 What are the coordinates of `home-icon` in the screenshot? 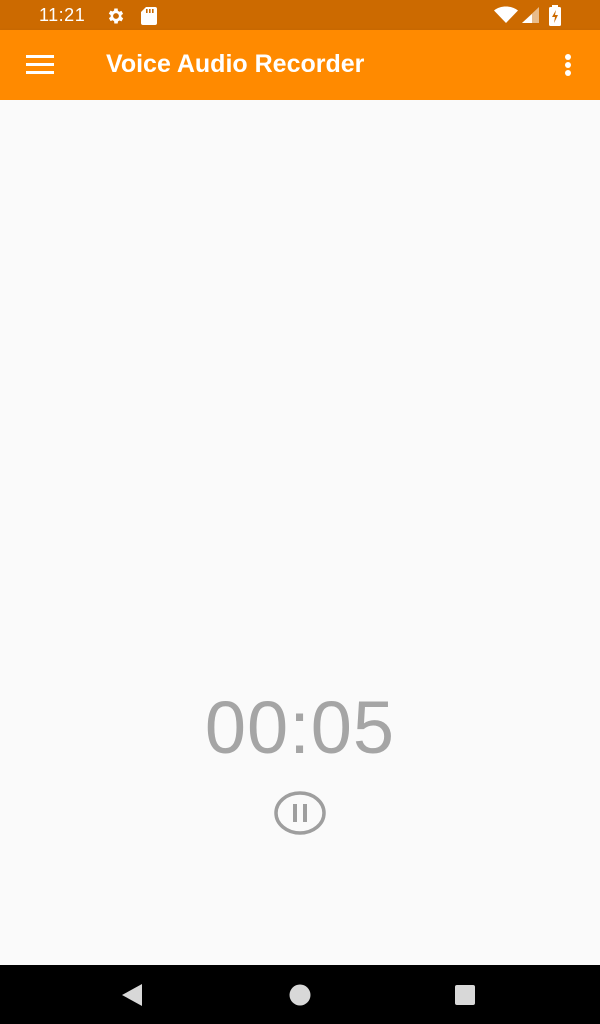 It's located at (300, 995).